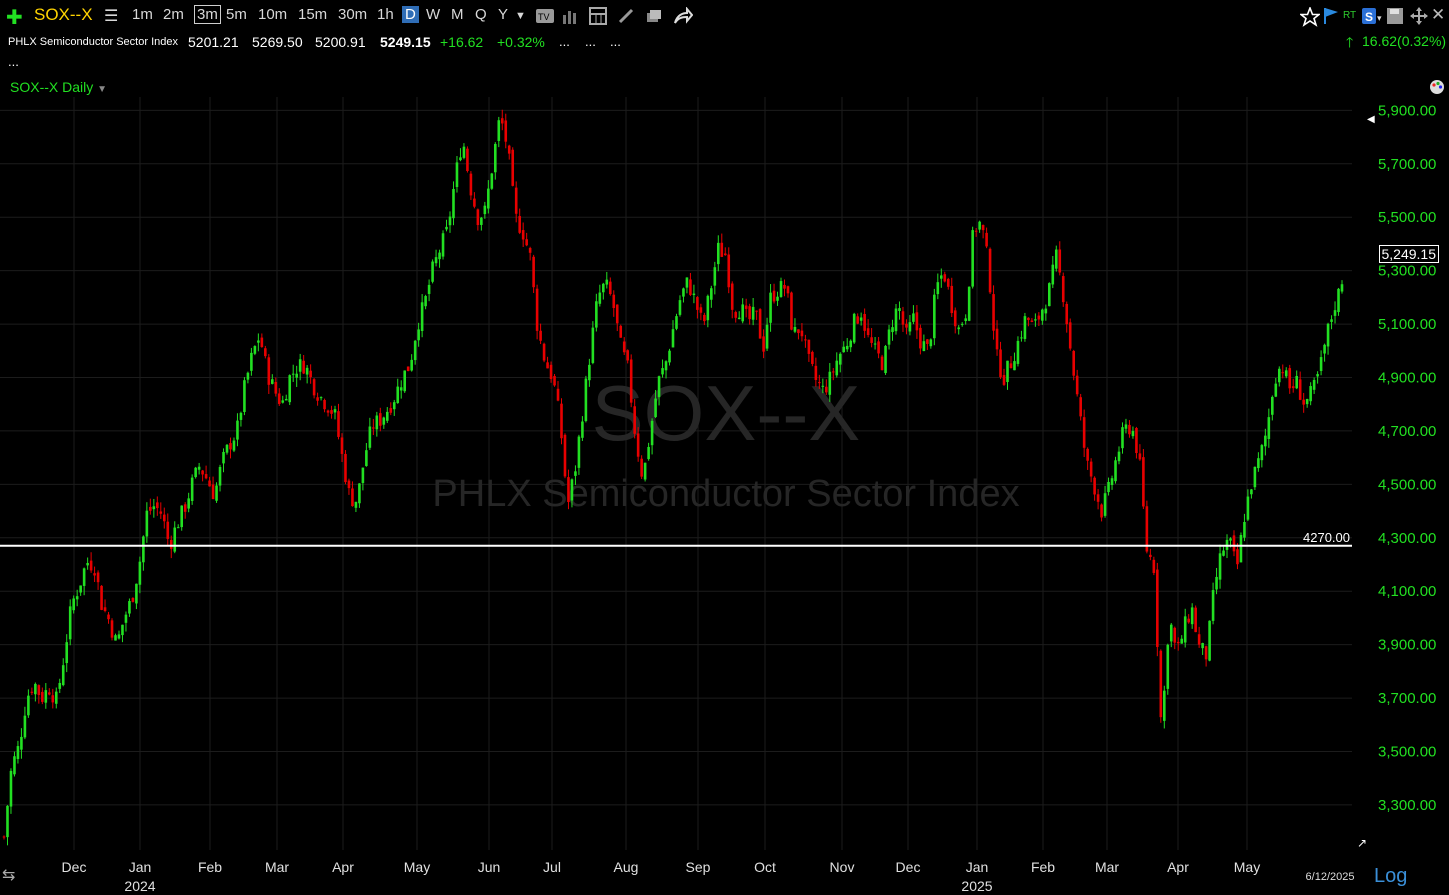 The height and width of the screenshot is (895, 1449). I want to click on horizontal-line-label: 4270.00, so click(1326, 537).